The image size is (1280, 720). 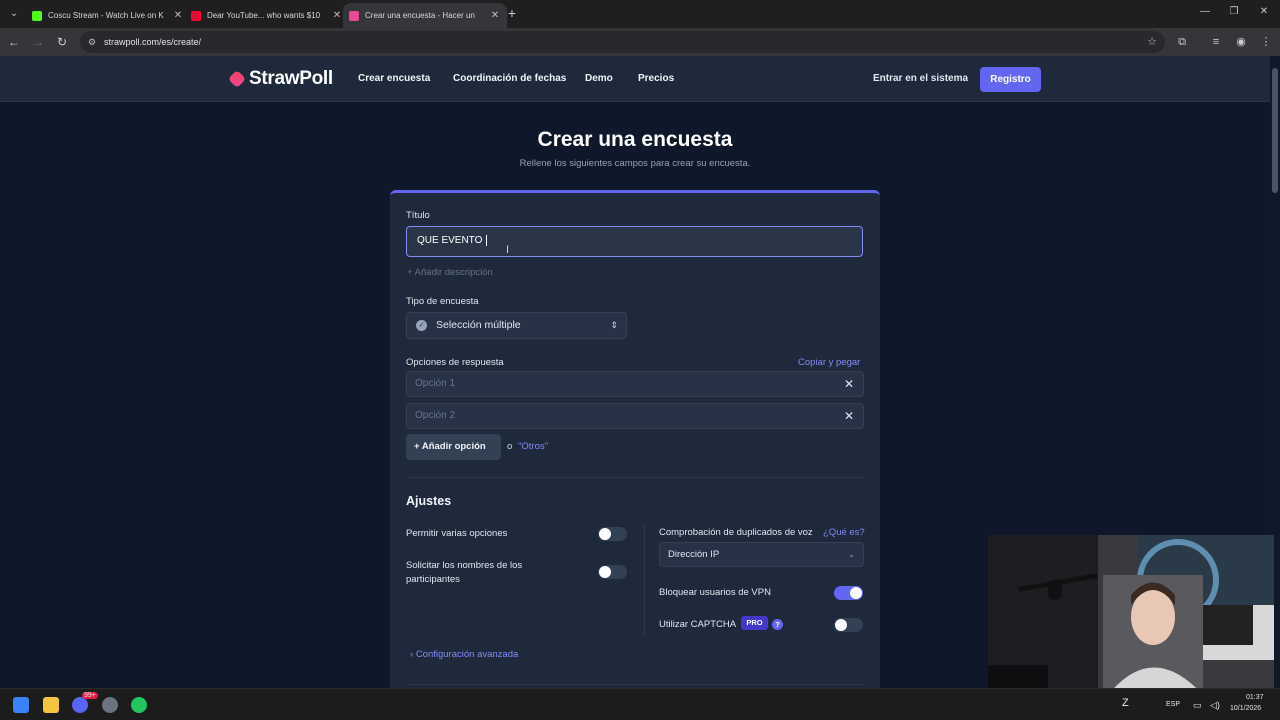 I want to click on captcha-toggle, so click(x=848, y=625).